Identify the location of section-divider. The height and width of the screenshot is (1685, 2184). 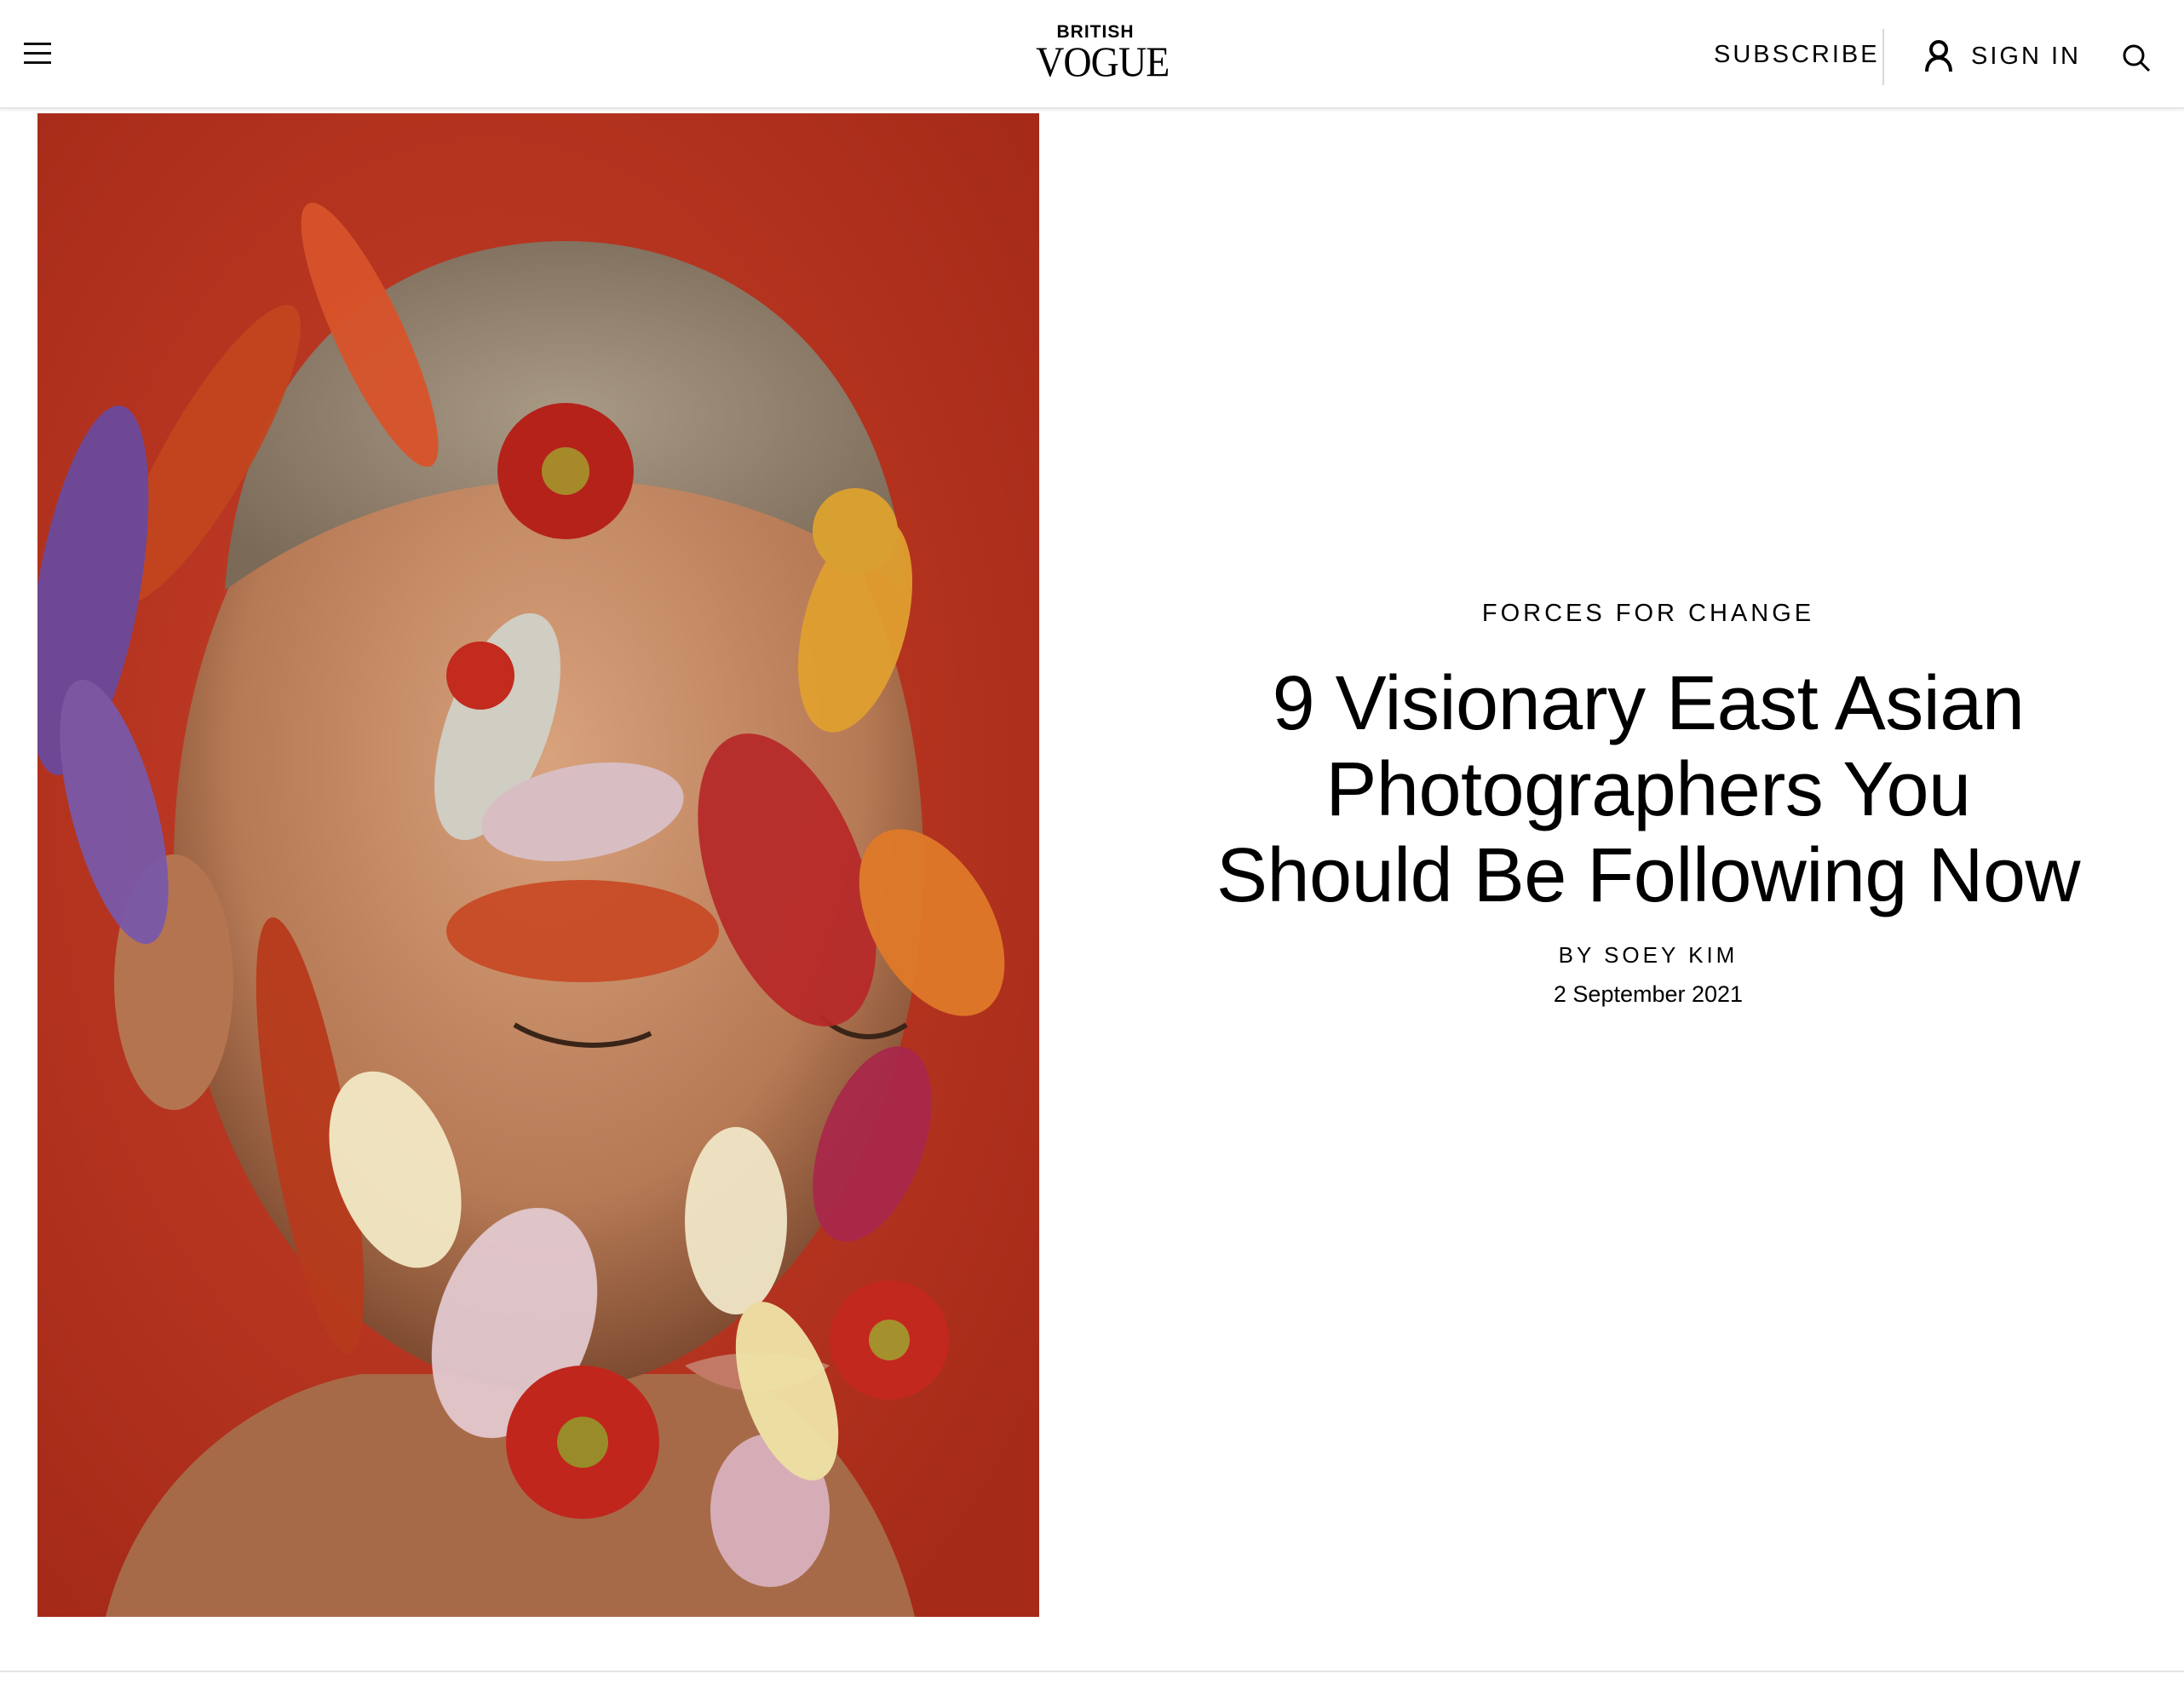
(1092, 1671).